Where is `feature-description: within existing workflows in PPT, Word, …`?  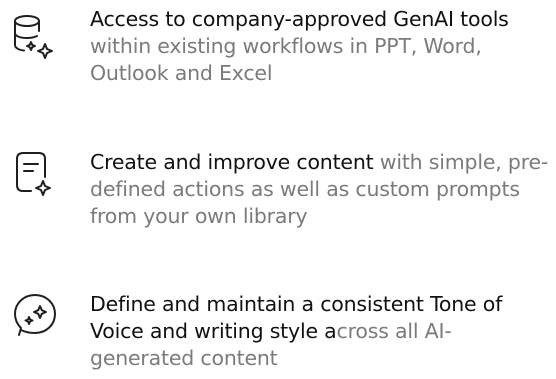
feature-description: within existing workflows in PPT, Word, … is located at coordinates (286, 59).